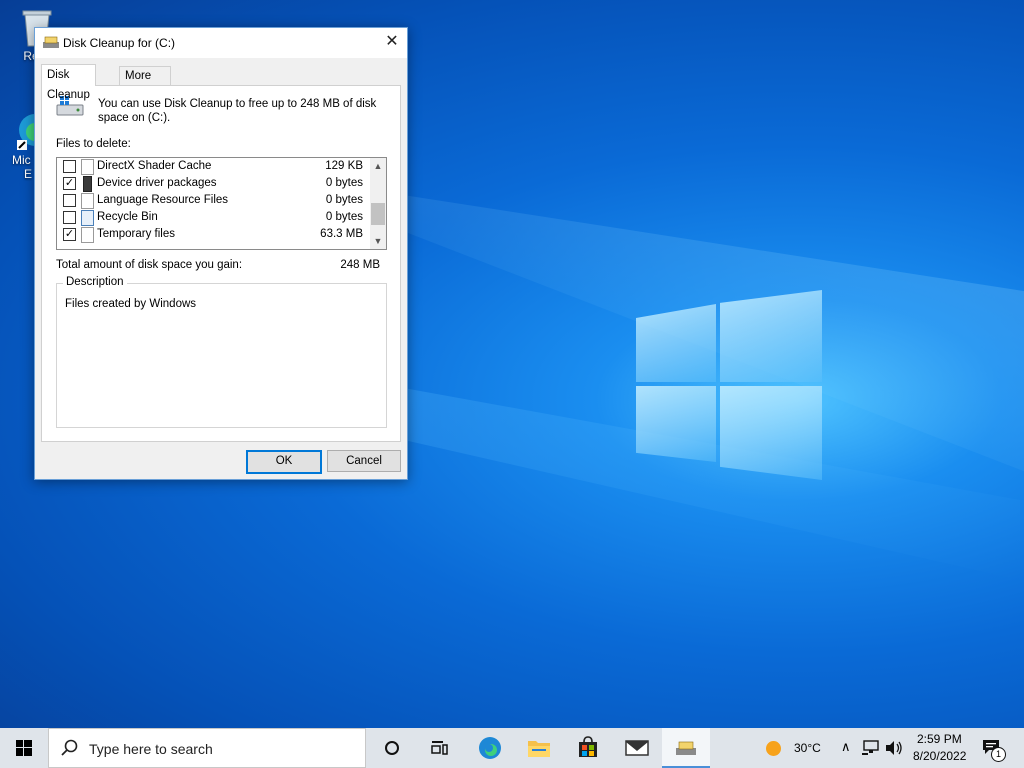 This screenshot has height=768, width=1024. I want to click on cancel-button: Cancel, so click(364, 461).